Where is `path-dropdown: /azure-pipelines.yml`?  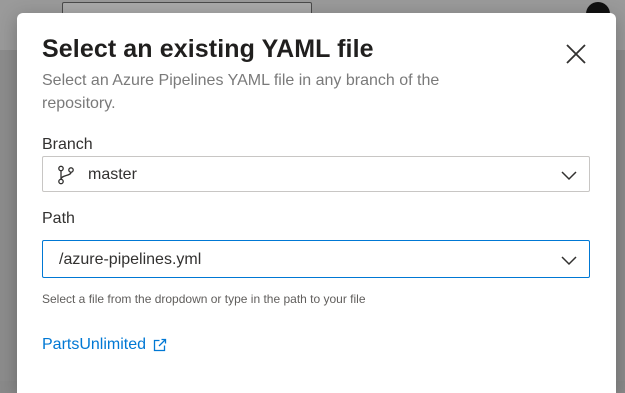 path-dropdown: /azure-pipelines.yml is located at coordinates (316, 259).